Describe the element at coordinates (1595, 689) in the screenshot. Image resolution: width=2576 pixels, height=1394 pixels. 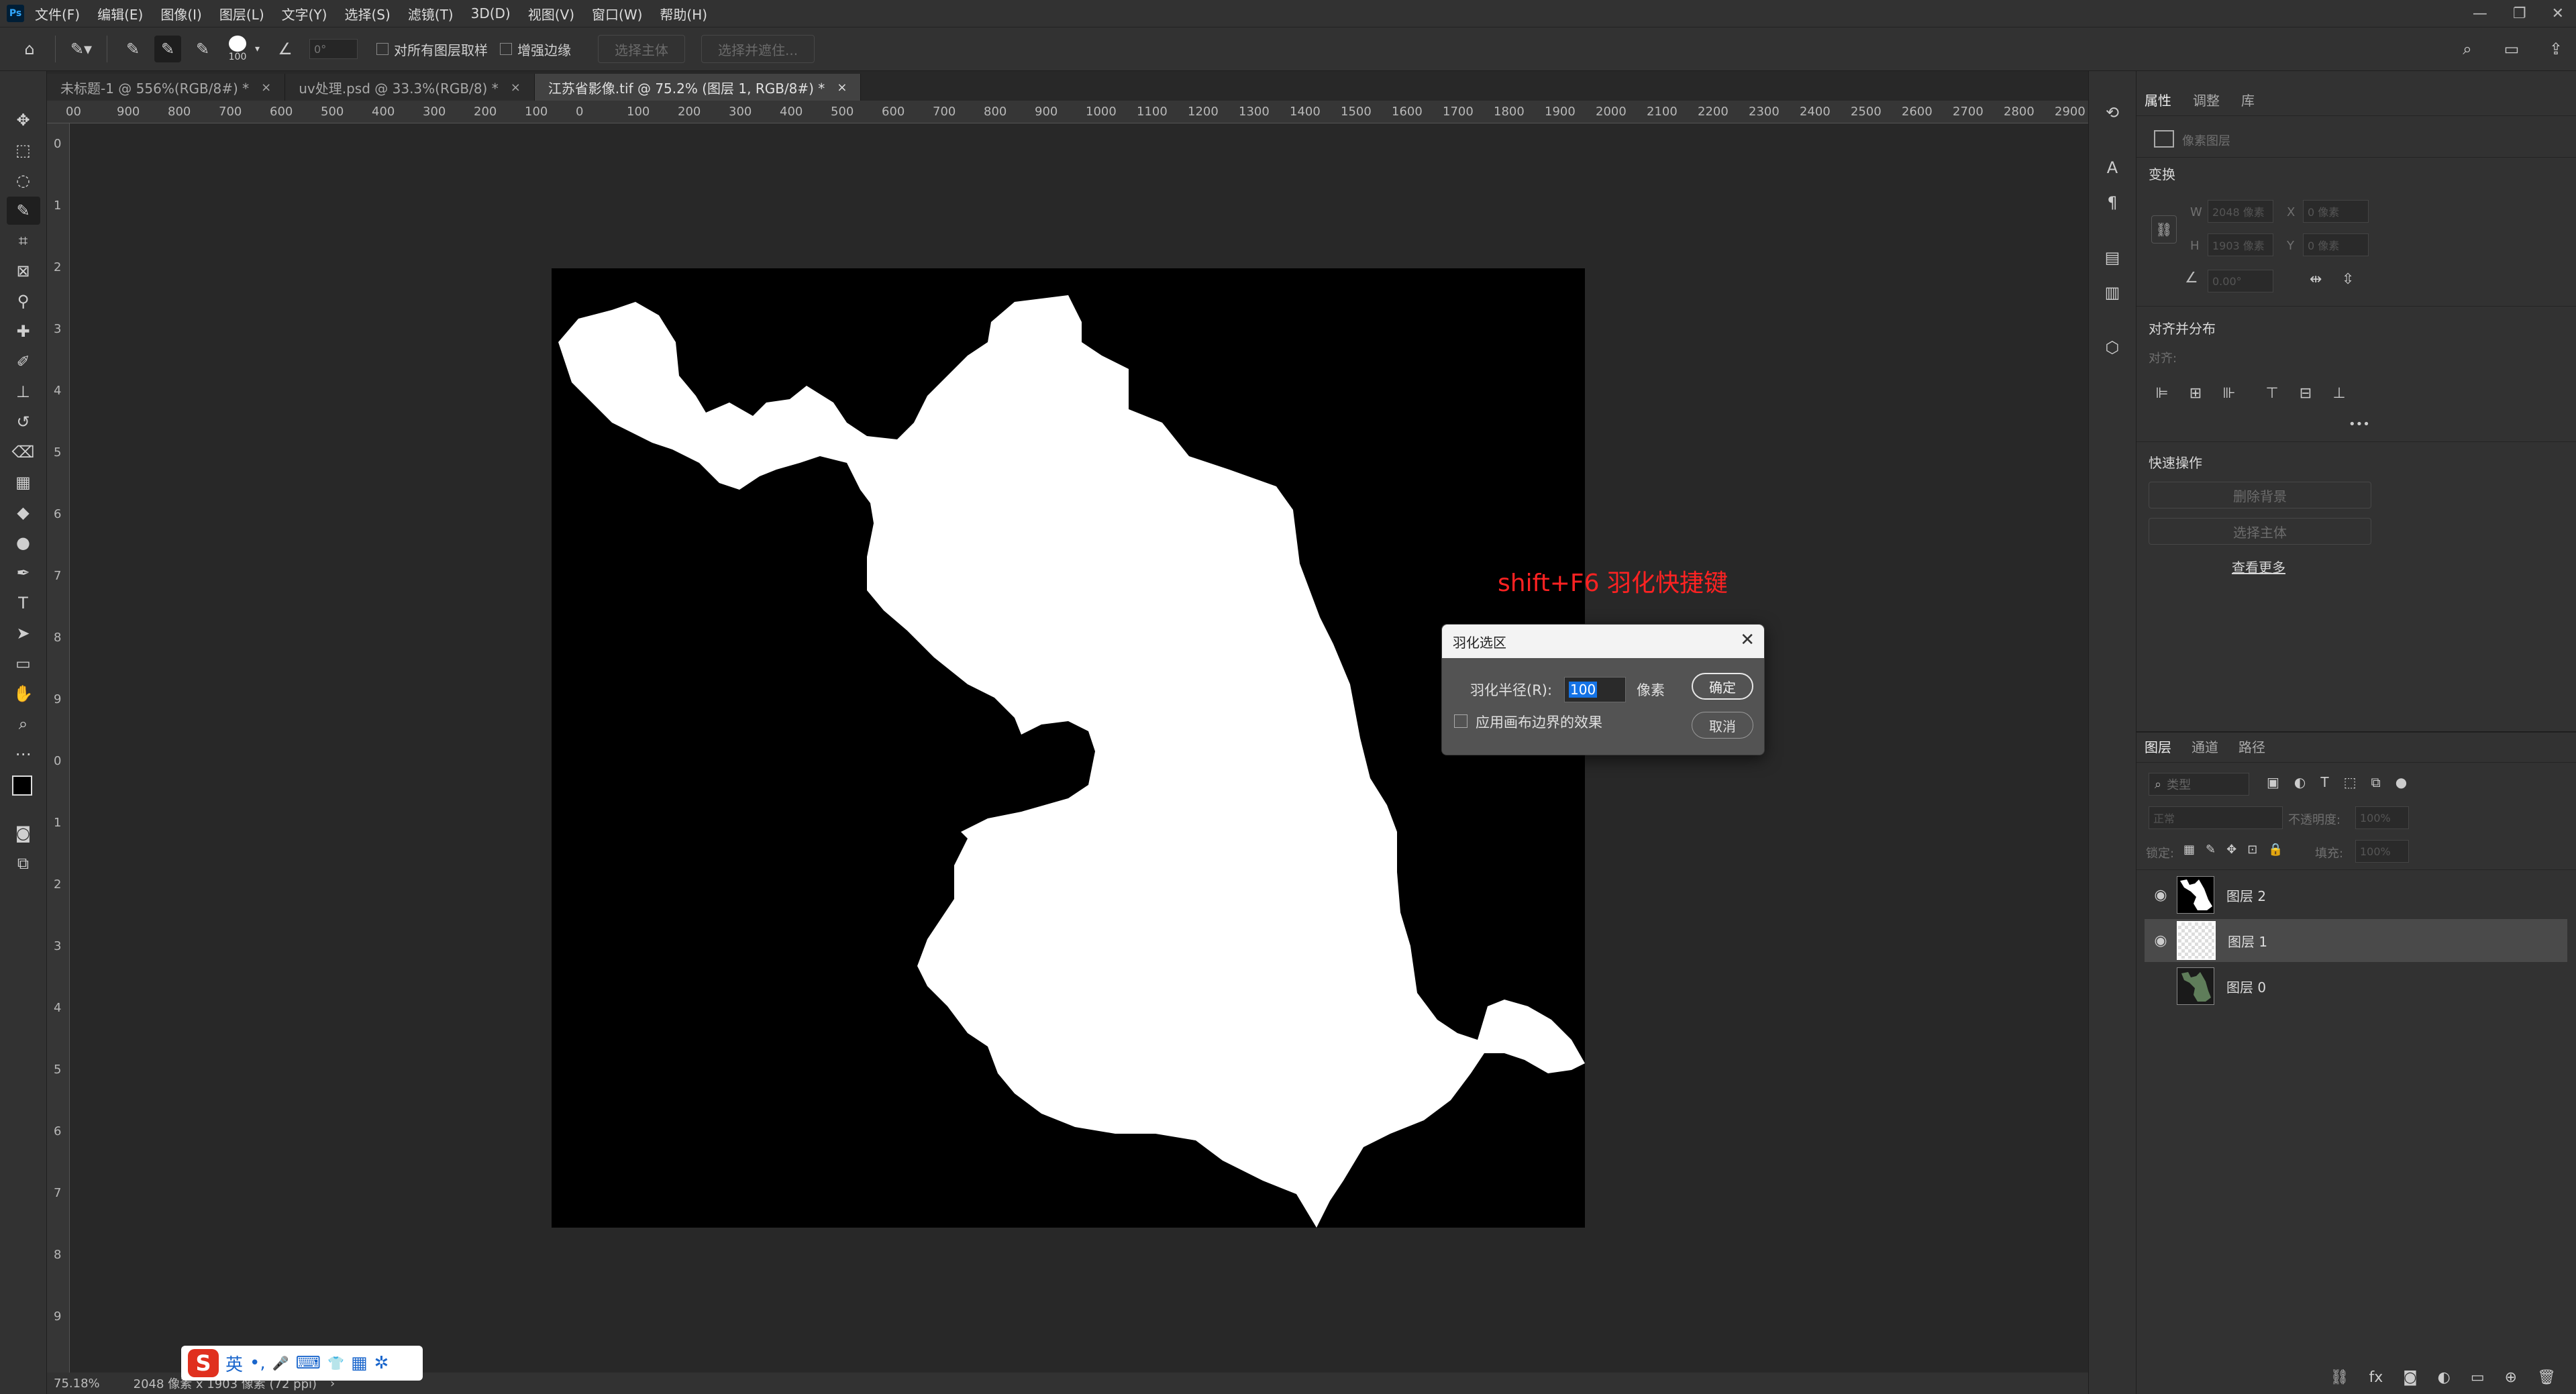
I see `feather-radius-input: 100` at that location.